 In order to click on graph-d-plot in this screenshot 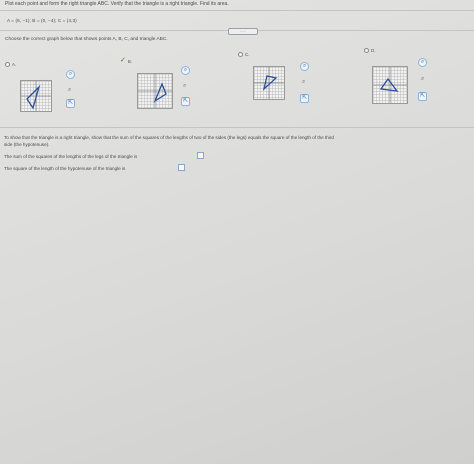, I will do `click(390, 85)`.